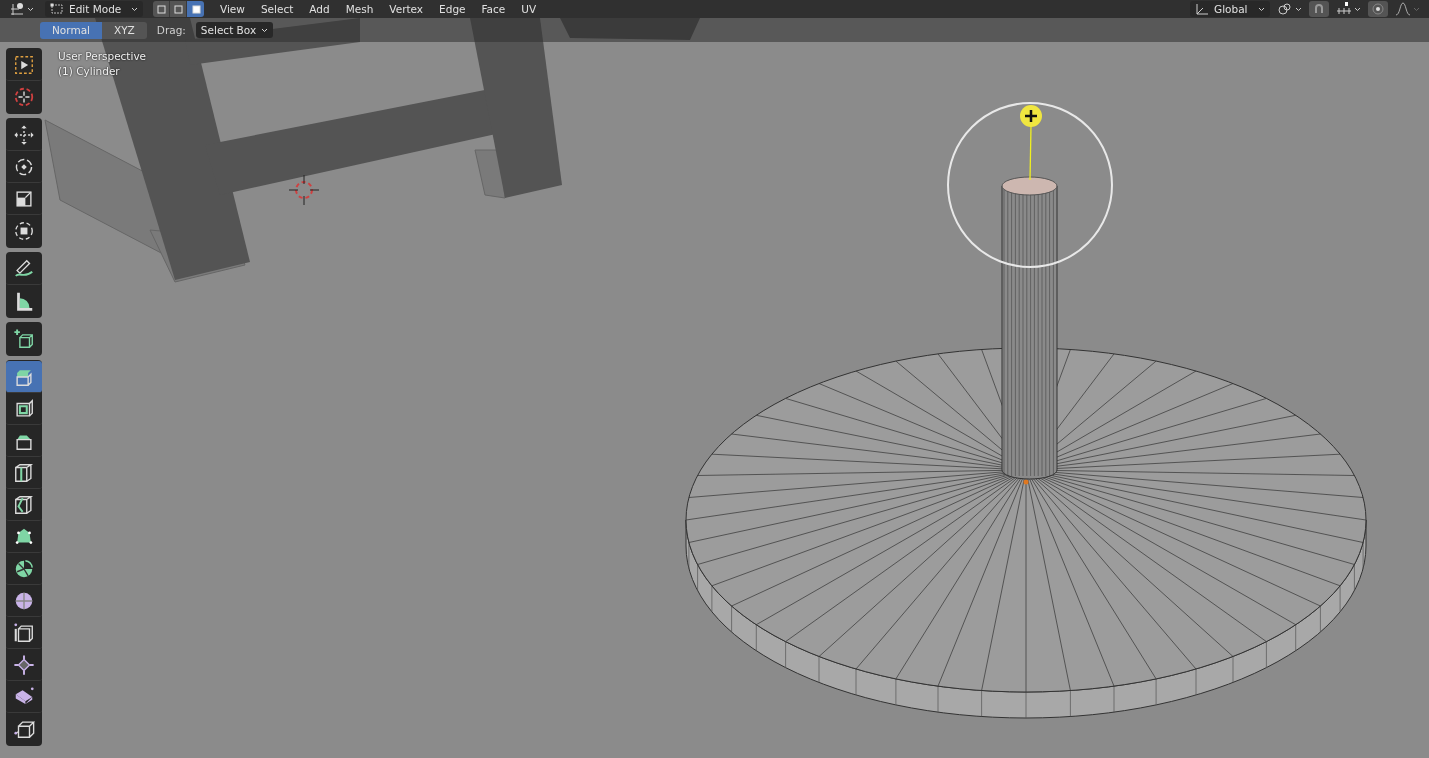 This screenshot has width=1429, height=758. I want to click on orientation-dropdown: Global, so click(1230, 9).